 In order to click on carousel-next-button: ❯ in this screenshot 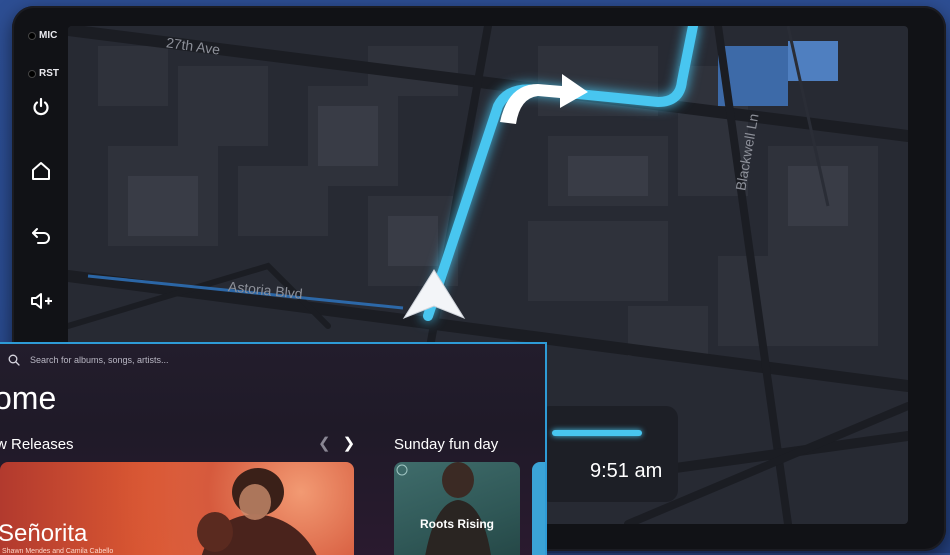, I will do `click(349, 443)`.